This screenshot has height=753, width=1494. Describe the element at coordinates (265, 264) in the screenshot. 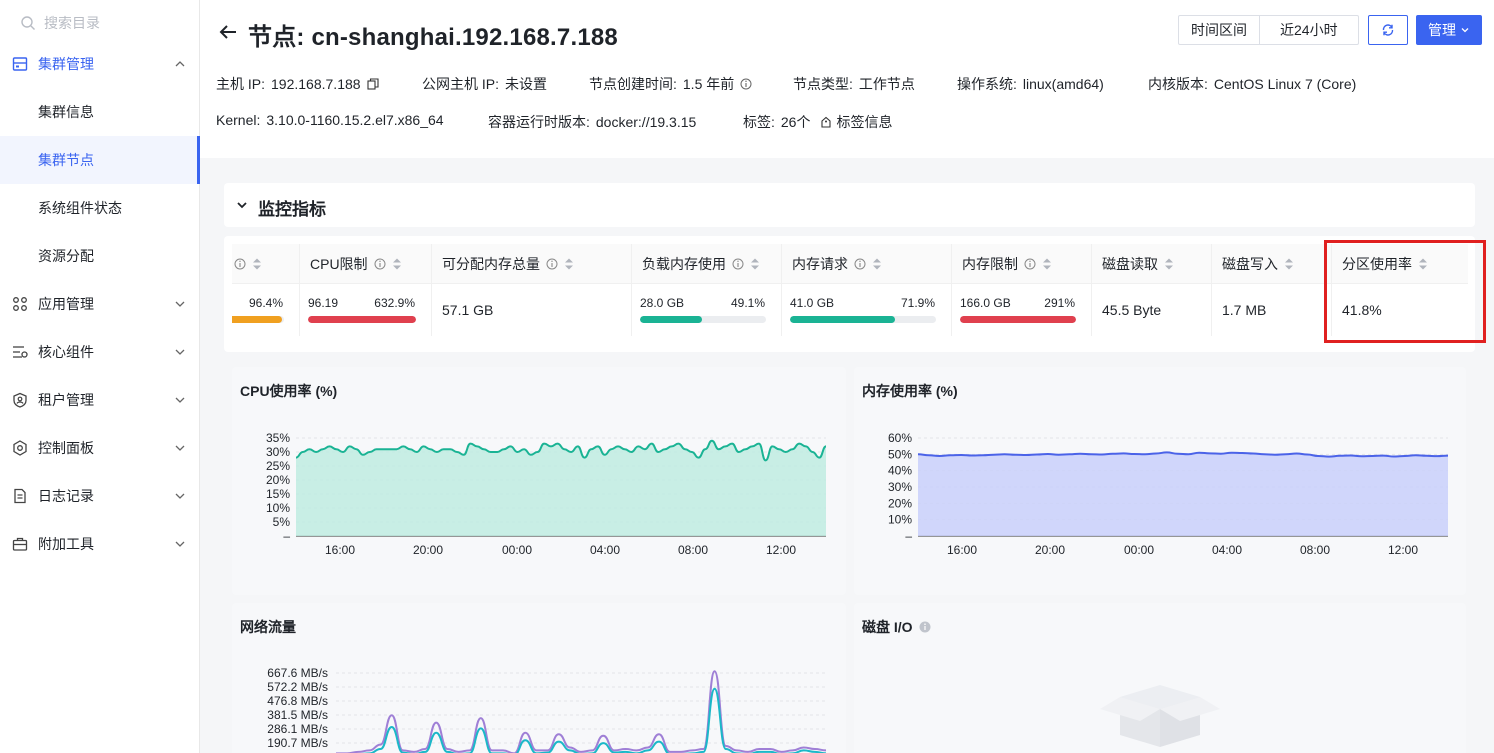

I see `metric-header` at that location.